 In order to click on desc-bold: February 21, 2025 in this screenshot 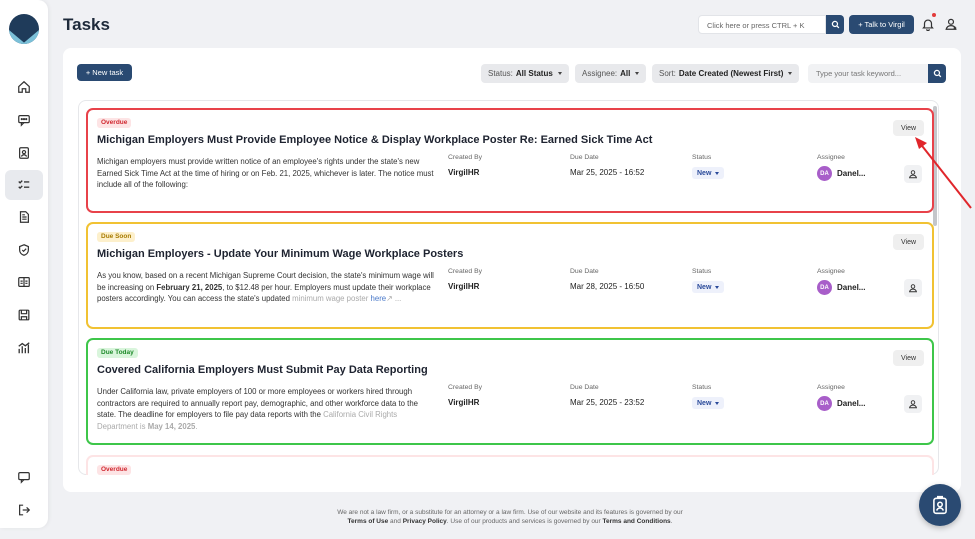, I will do `click(189, 287)`.